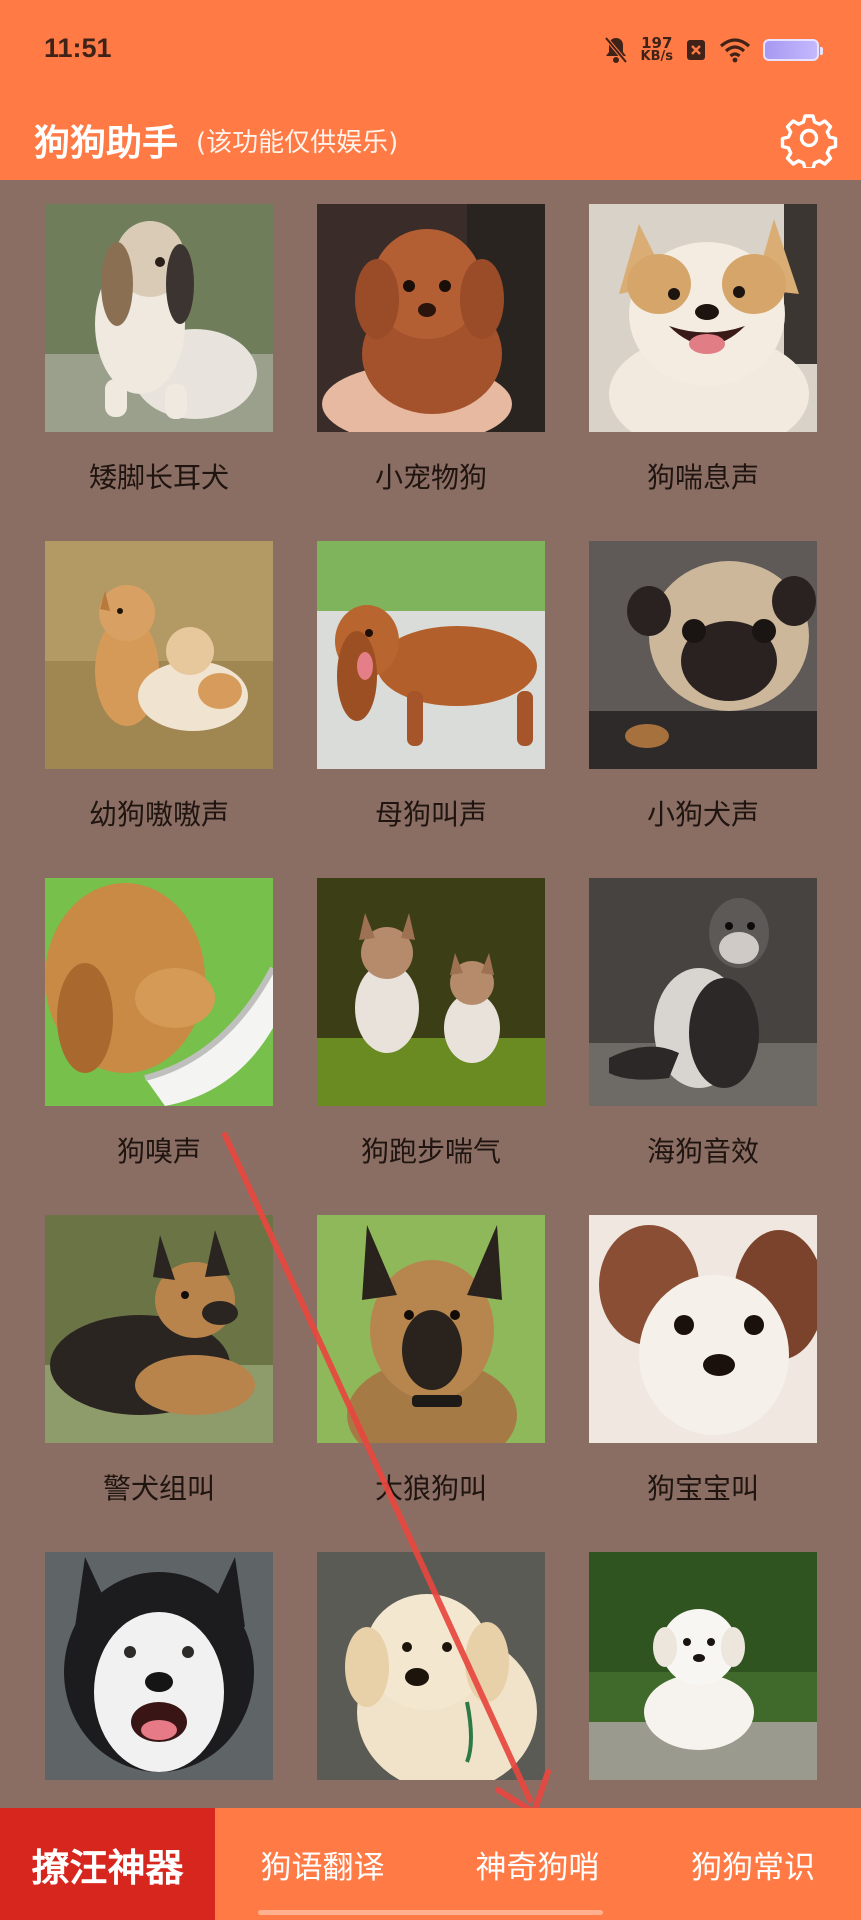  I want to click on sound-card-label: 小宠物狗, so click(430, 477).